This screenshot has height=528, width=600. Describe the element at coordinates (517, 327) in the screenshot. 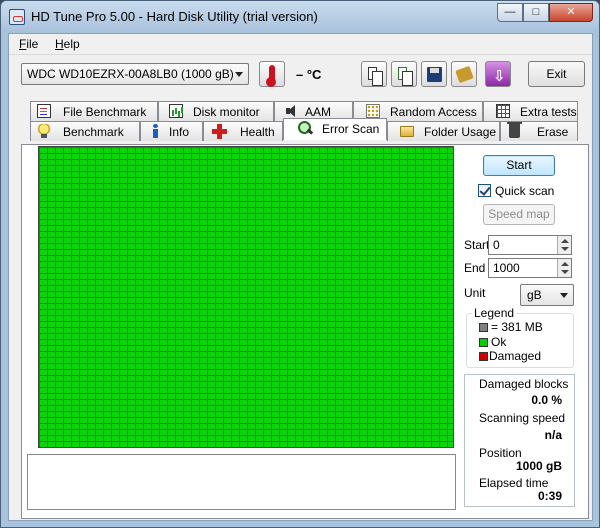

I see `legend-block-size: = 381 MB` at that location.